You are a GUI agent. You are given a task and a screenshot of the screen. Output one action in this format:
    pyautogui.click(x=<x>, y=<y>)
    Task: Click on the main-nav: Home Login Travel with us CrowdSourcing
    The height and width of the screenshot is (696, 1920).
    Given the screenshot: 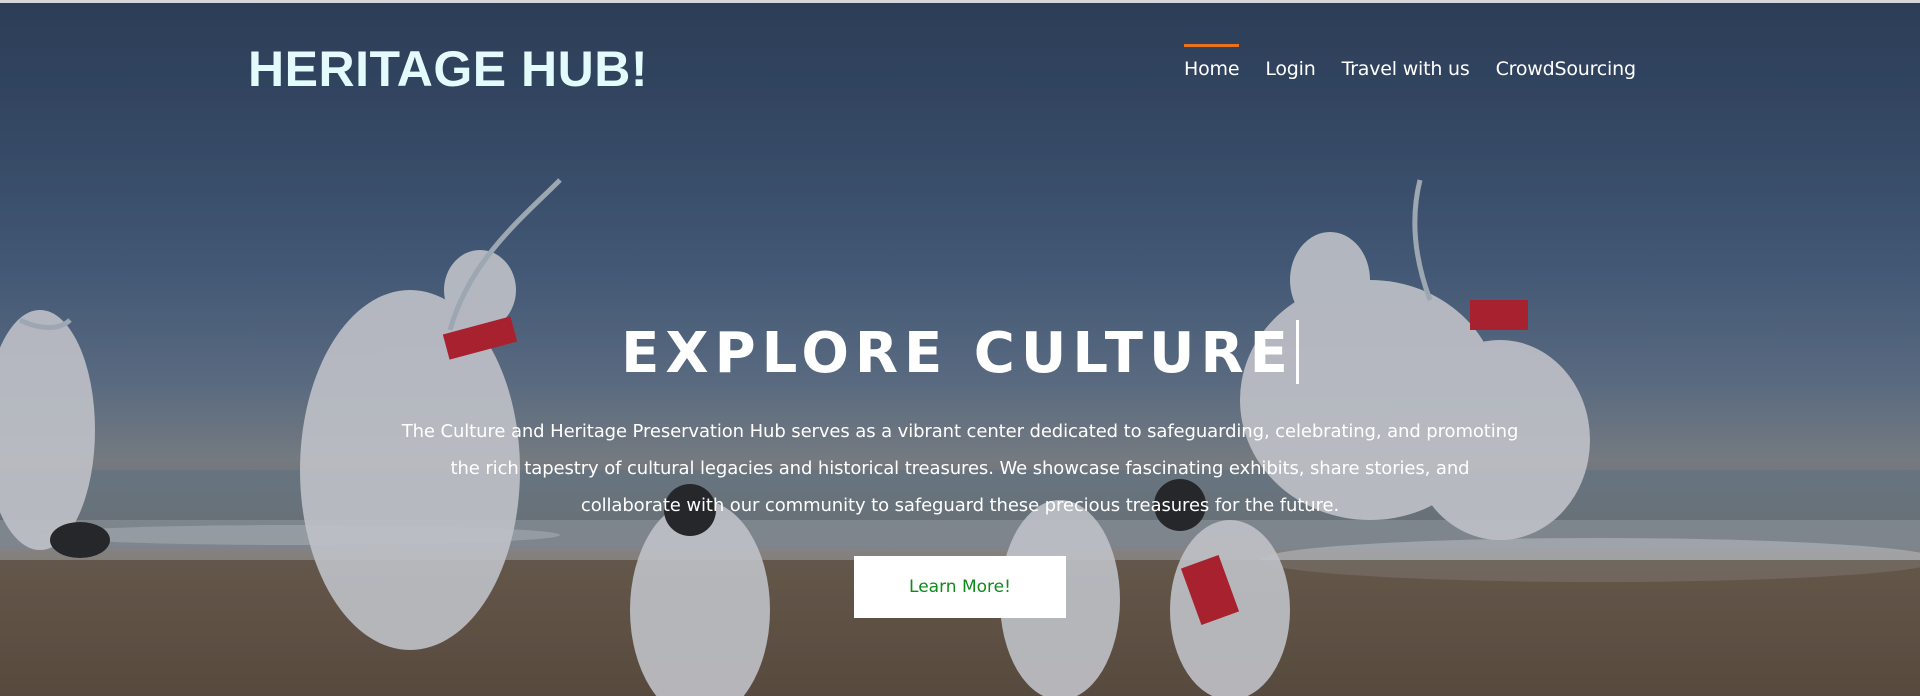 What is the action you would take?
    pyautogui.click(x=1410, y=62)
    